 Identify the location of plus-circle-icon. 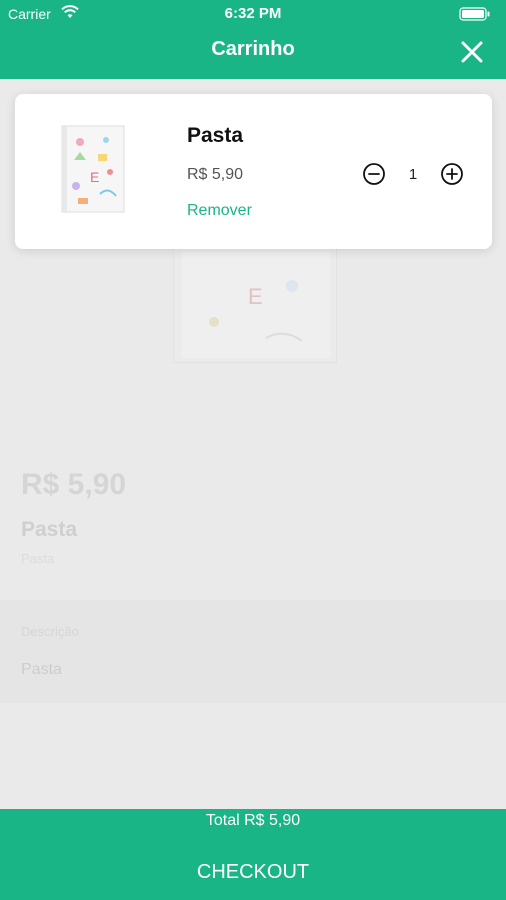
(452, 174).